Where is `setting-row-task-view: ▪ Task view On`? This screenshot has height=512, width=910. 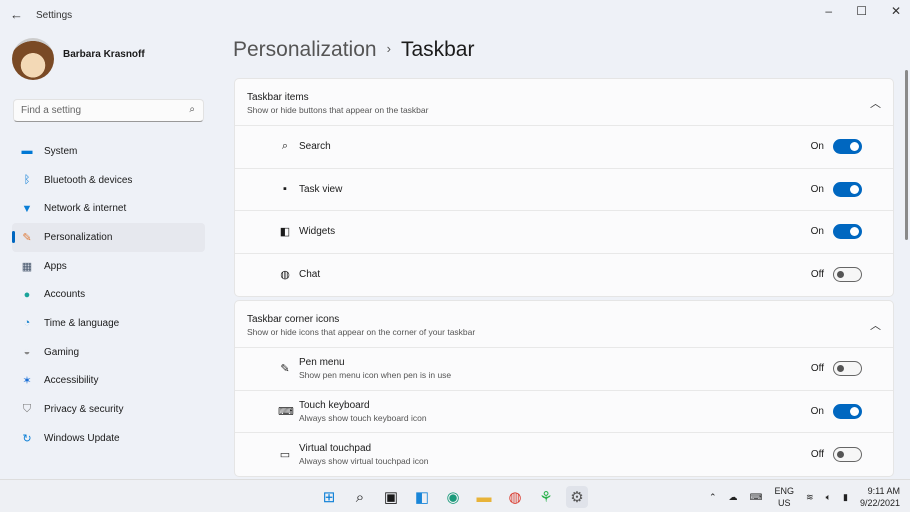
setting-row-task-view: ▪ Task view On is located at coordinates (564, 190).